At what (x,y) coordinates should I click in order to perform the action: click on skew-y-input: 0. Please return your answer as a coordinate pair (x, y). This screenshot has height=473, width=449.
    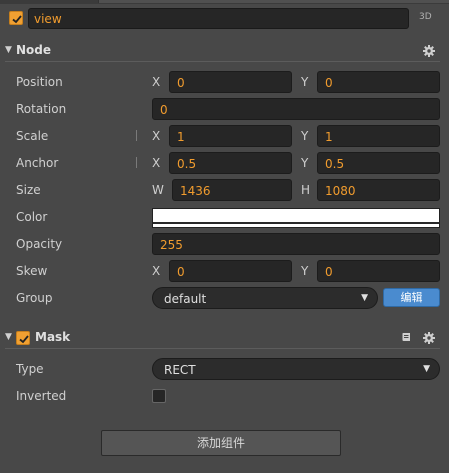
    Looking at the image, I should click on (378, 271).